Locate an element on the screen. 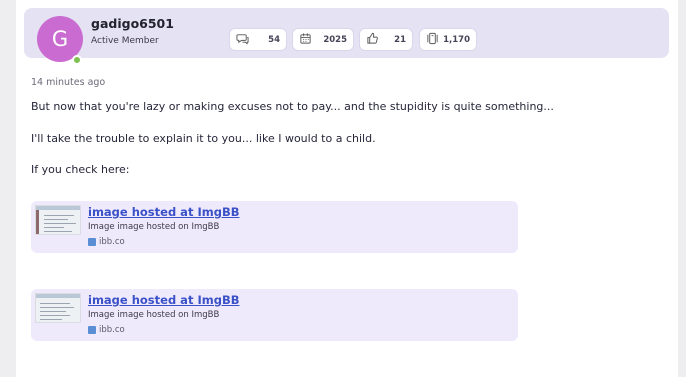  stat-messages-value: 54 is located at coordinates (274, 39).